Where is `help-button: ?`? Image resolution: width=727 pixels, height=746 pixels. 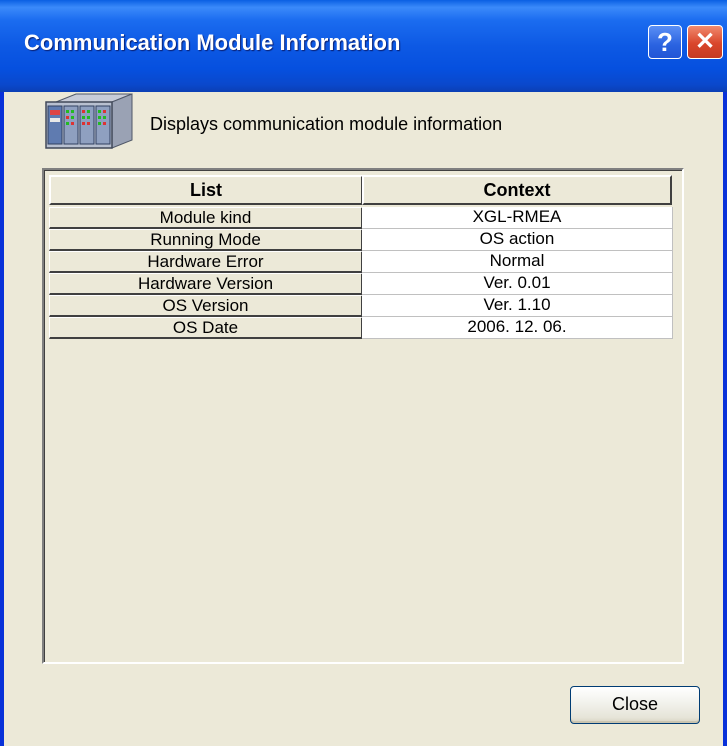 help-button: ? is located at coordinates (665, 42).